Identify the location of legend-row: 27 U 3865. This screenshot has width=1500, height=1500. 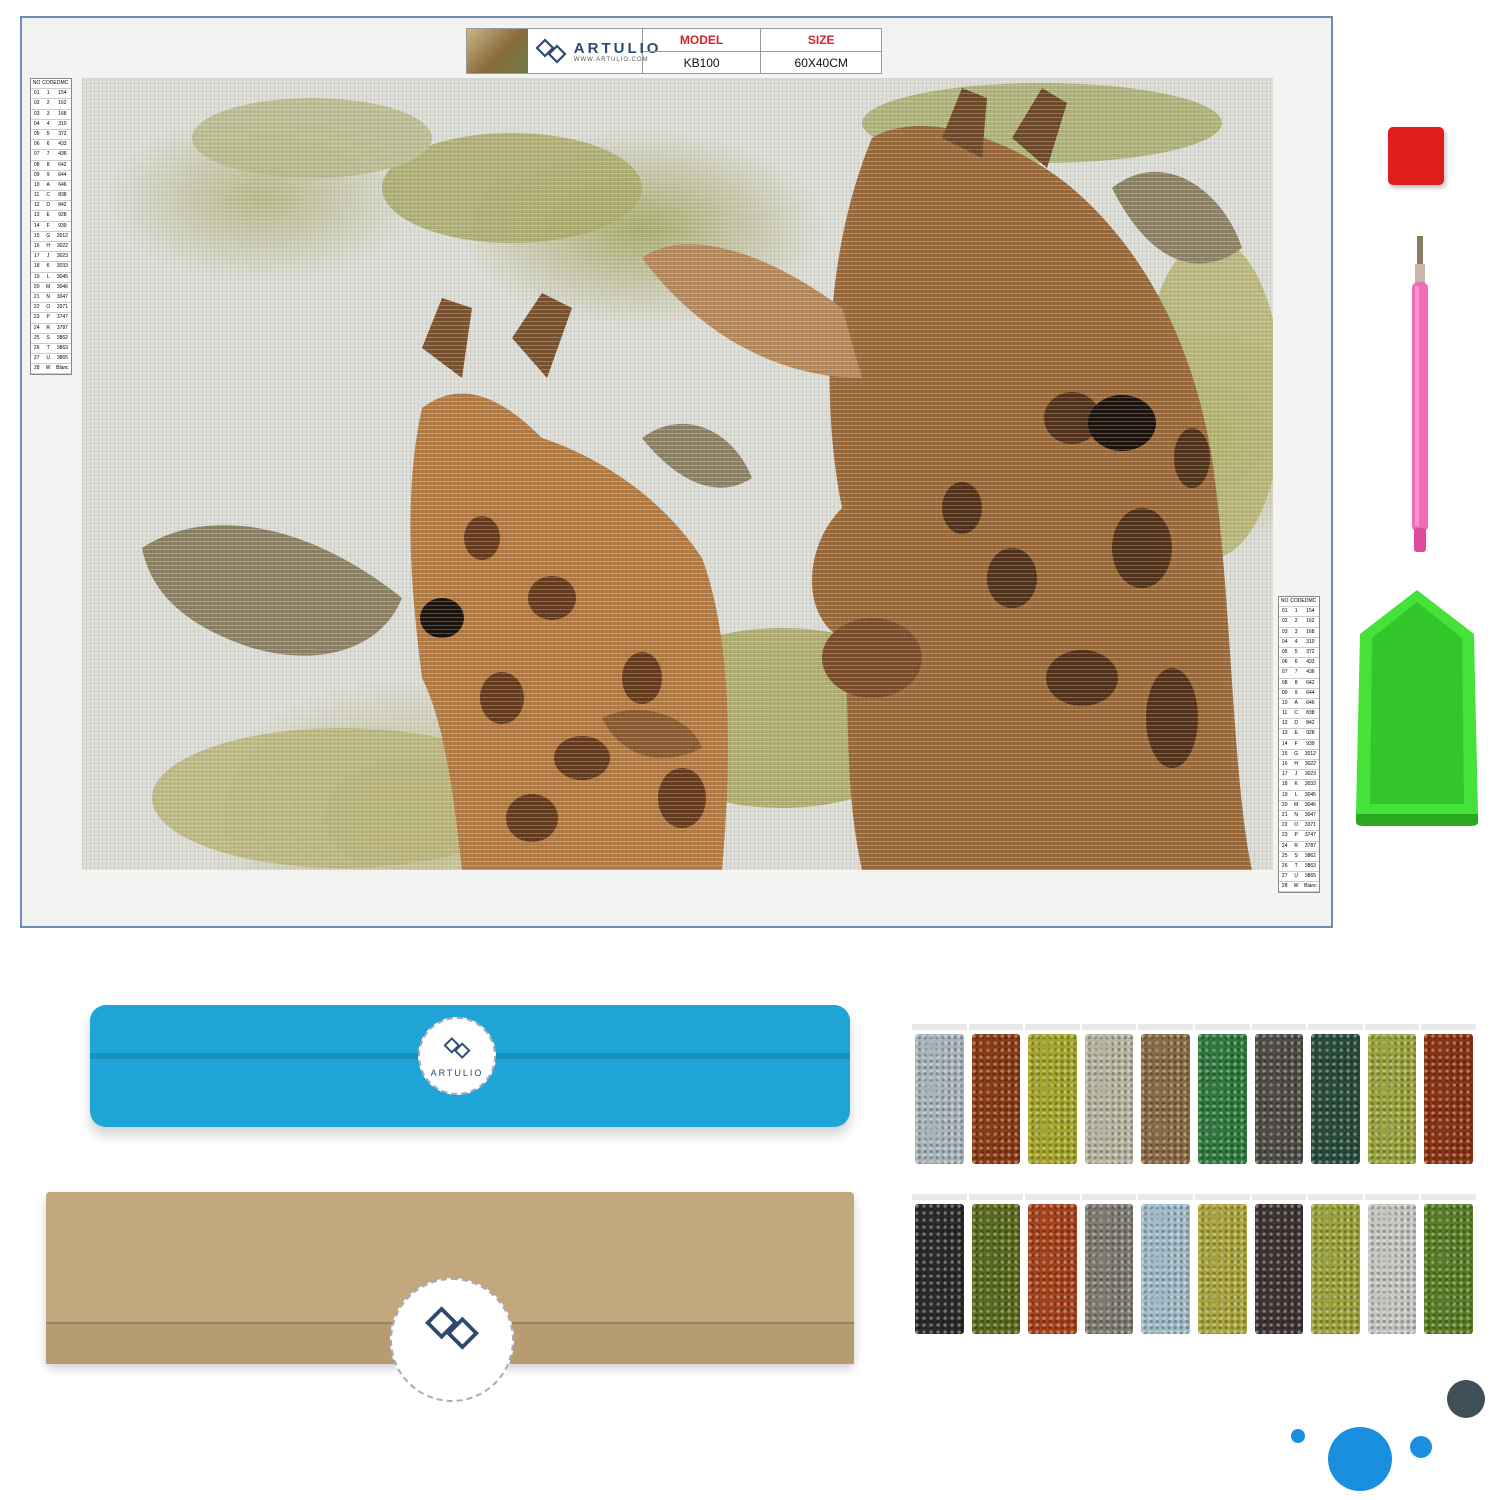
(1299, 877).